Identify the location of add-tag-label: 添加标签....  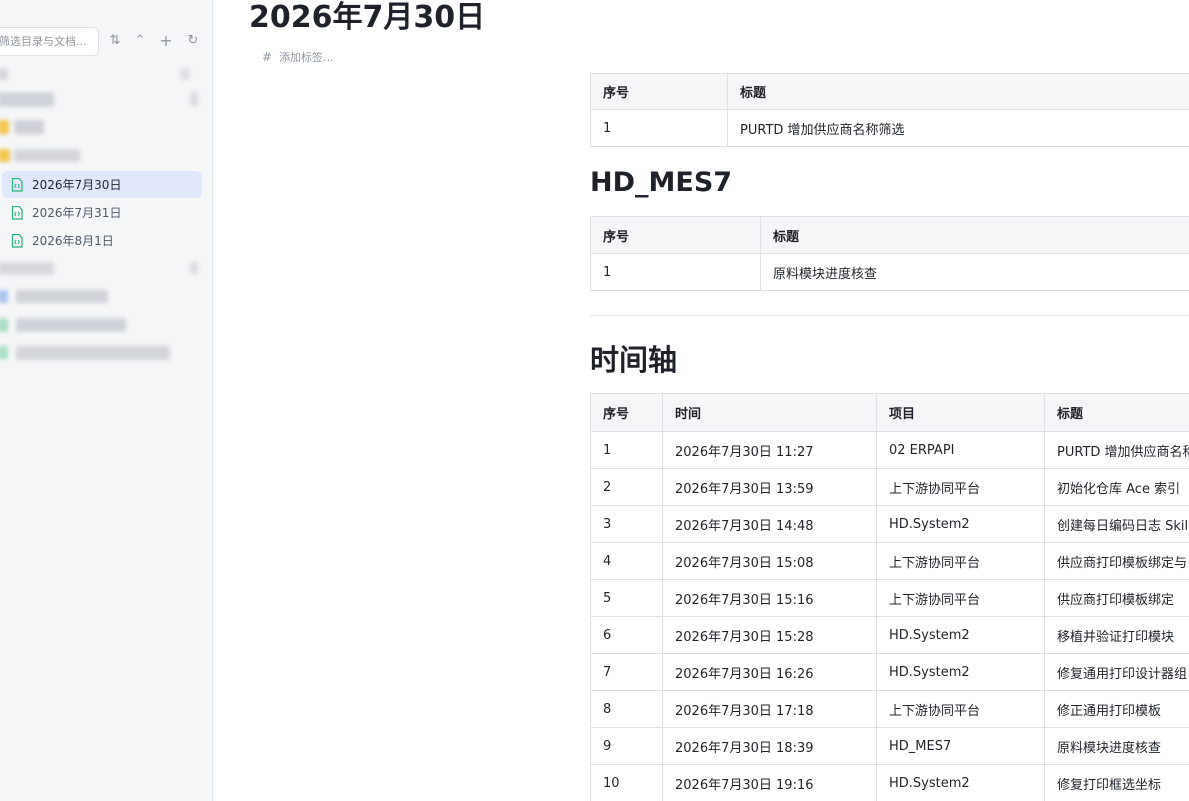
(306, 57).